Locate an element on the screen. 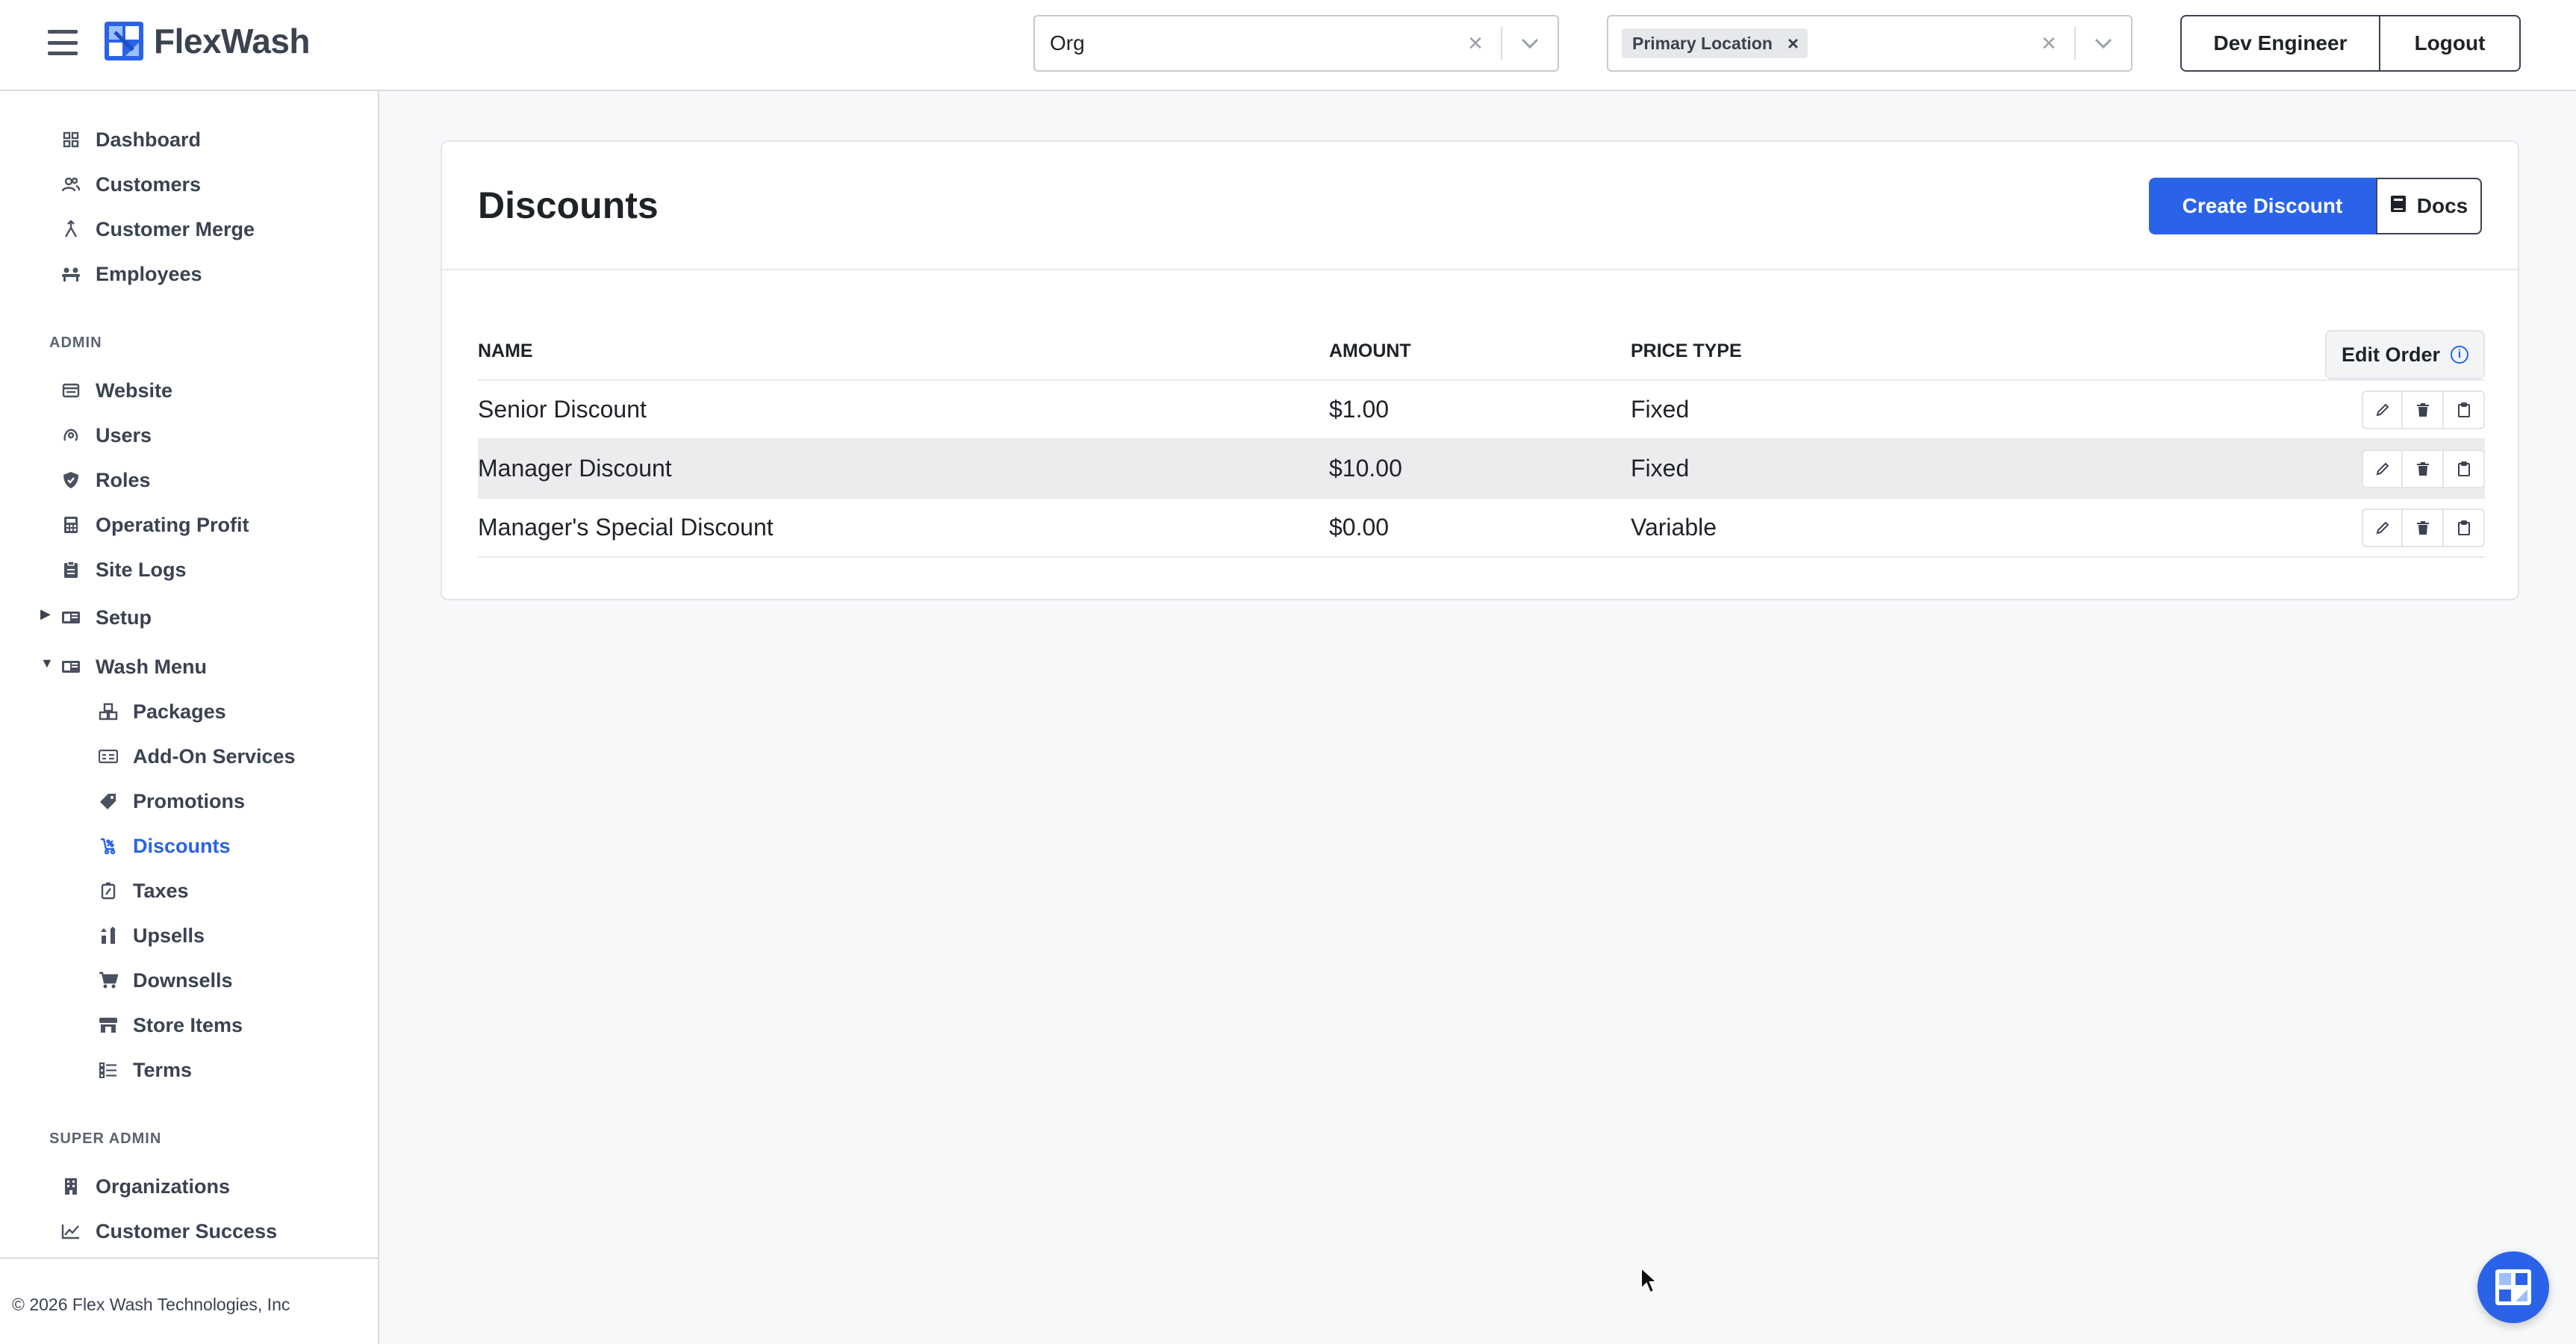  caret-down-icon: ▼ is located at coordinates (47, 663).